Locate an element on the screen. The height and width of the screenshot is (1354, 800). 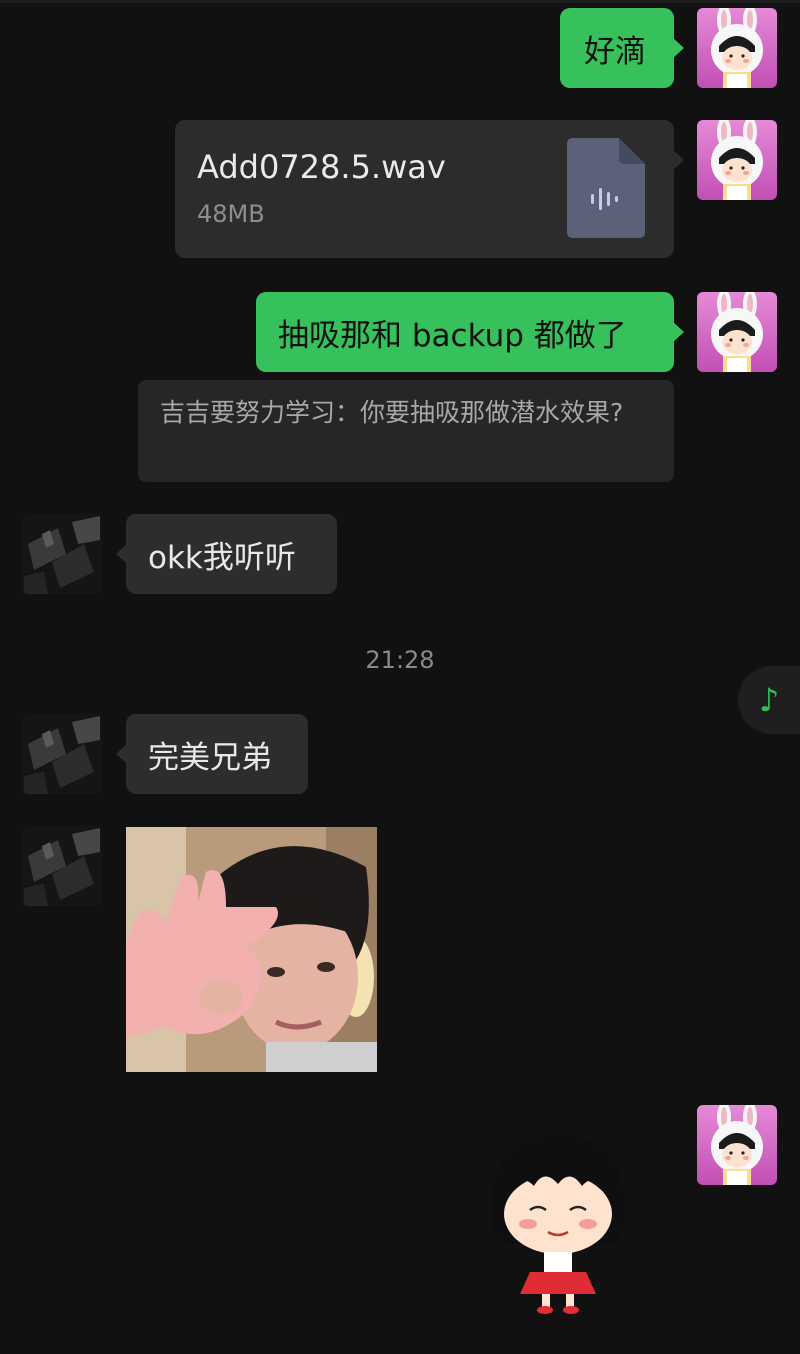
file-name: Add0728.5.wav is located at coordinates (321, 167).